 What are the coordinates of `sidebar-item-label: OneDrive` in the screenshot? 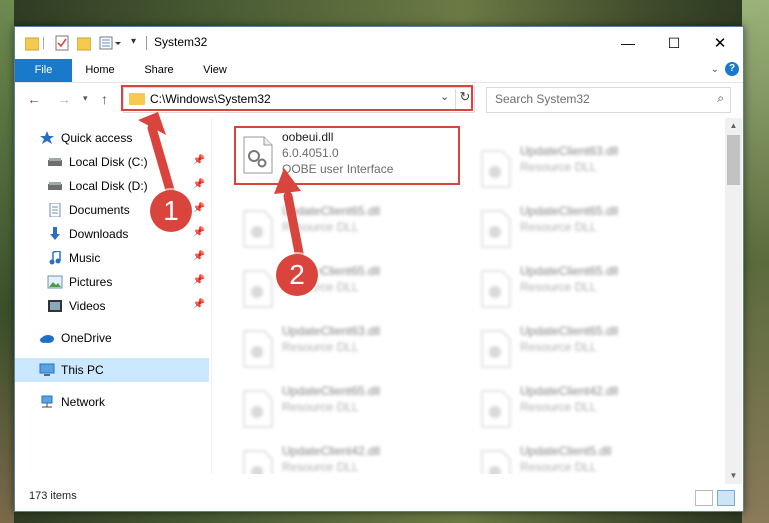 It's located at (86, 338).